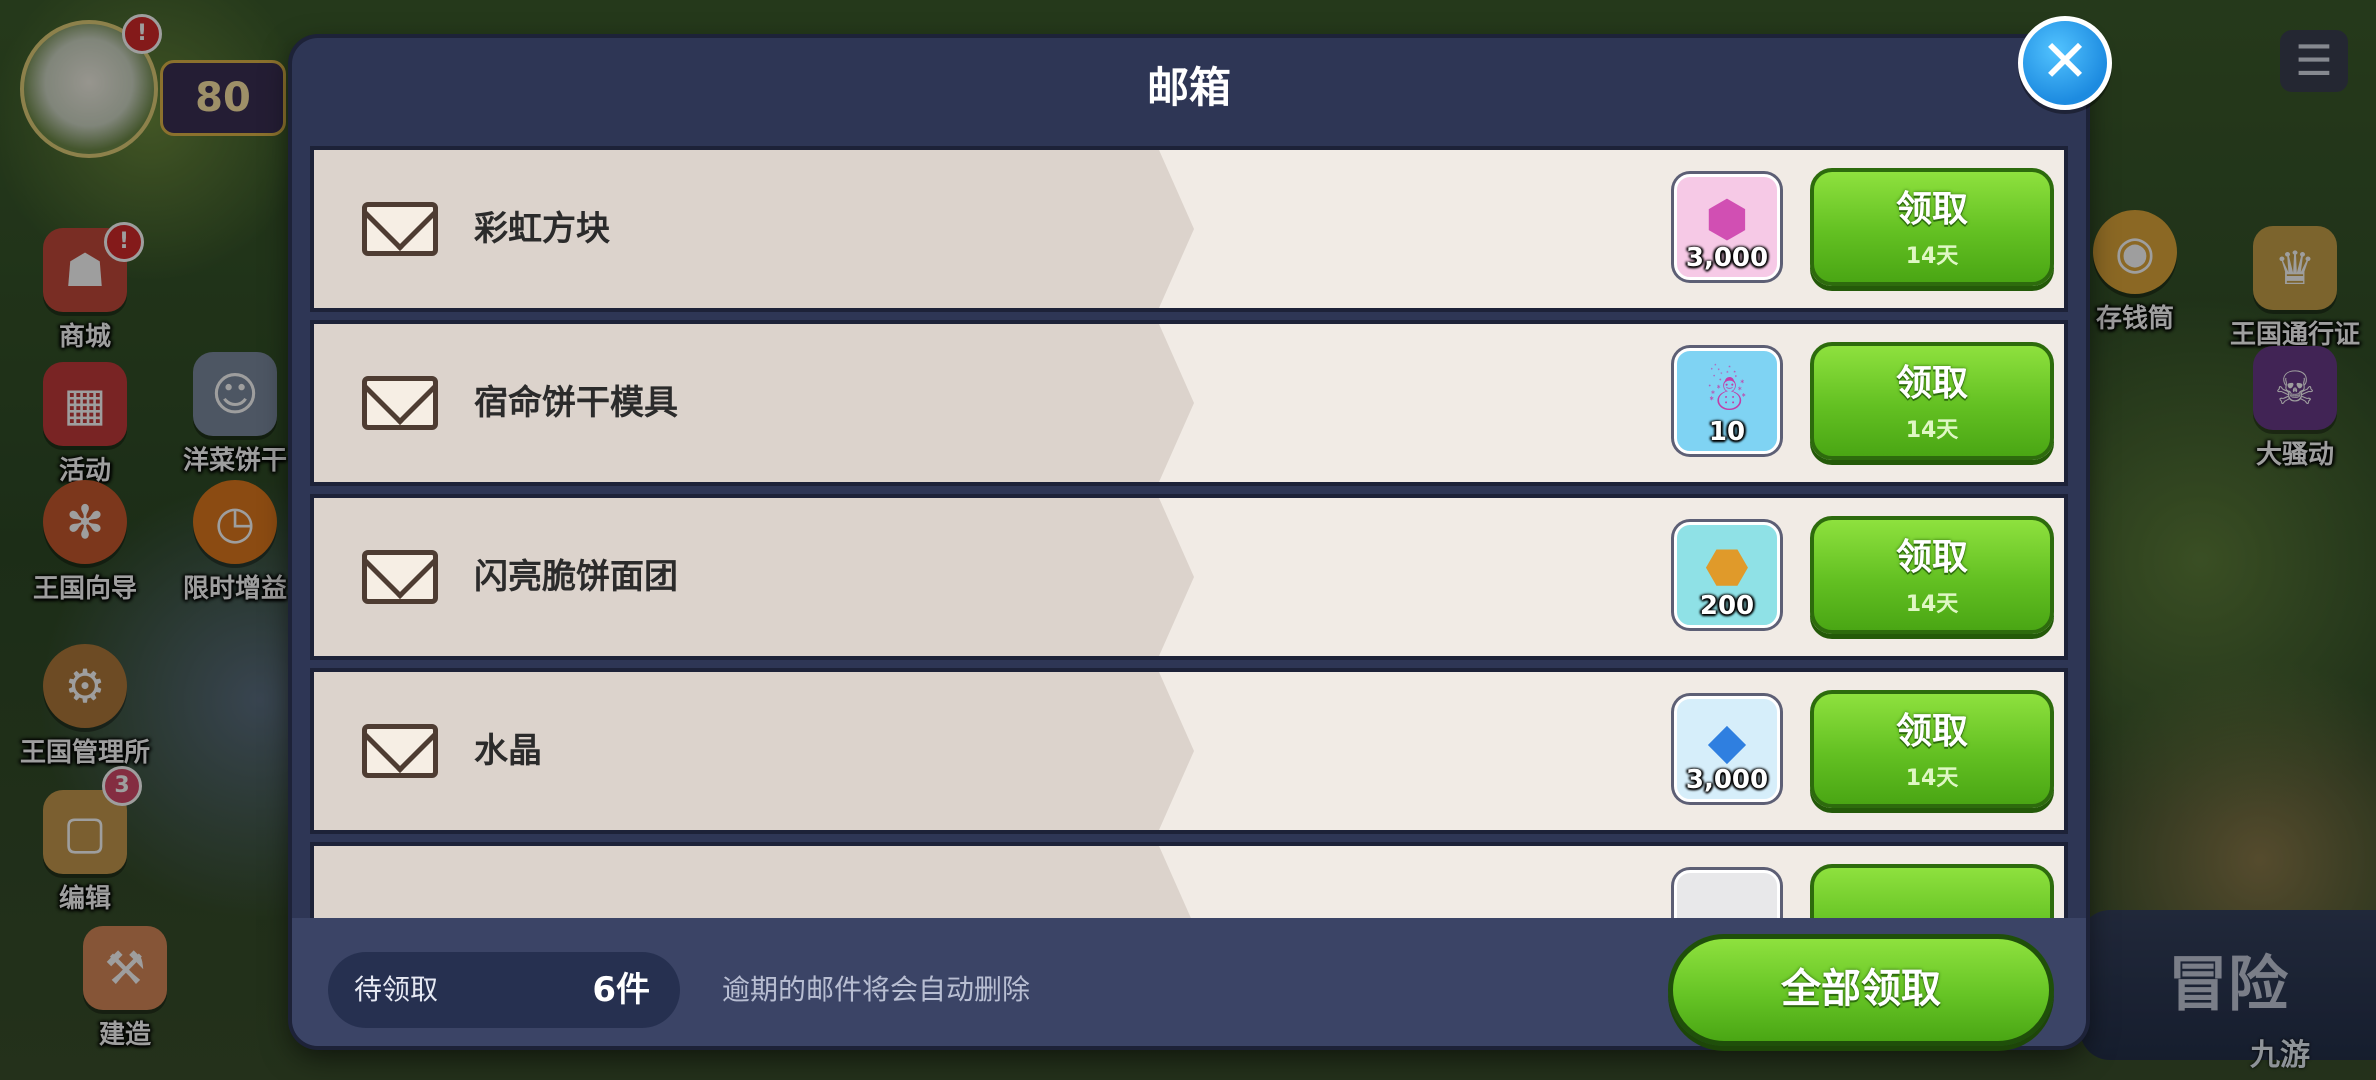 This screenshot has width=2376, height=1080. Describe the element at coordinates (876, 989) in the screenshot. I see `expire-note: 逾期的邮件将会自动删除` at that location.